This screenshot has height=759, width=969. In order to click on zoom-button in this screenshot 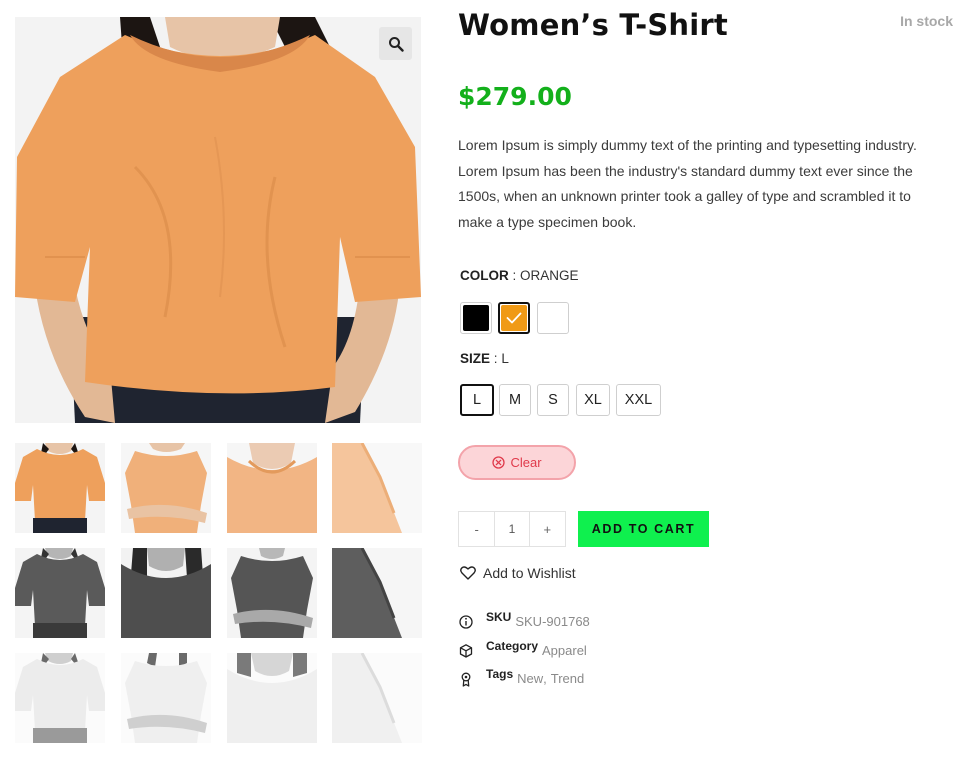, I will do `click(395, 43)`.